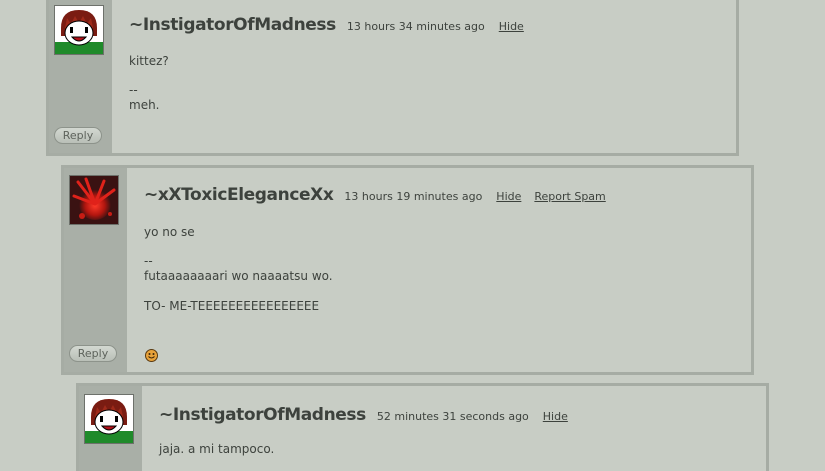  Describe the element at coordinates (452, 416) in the screenshot. I see `timestamp: 52 minutes 31 seconds ago` at that location.